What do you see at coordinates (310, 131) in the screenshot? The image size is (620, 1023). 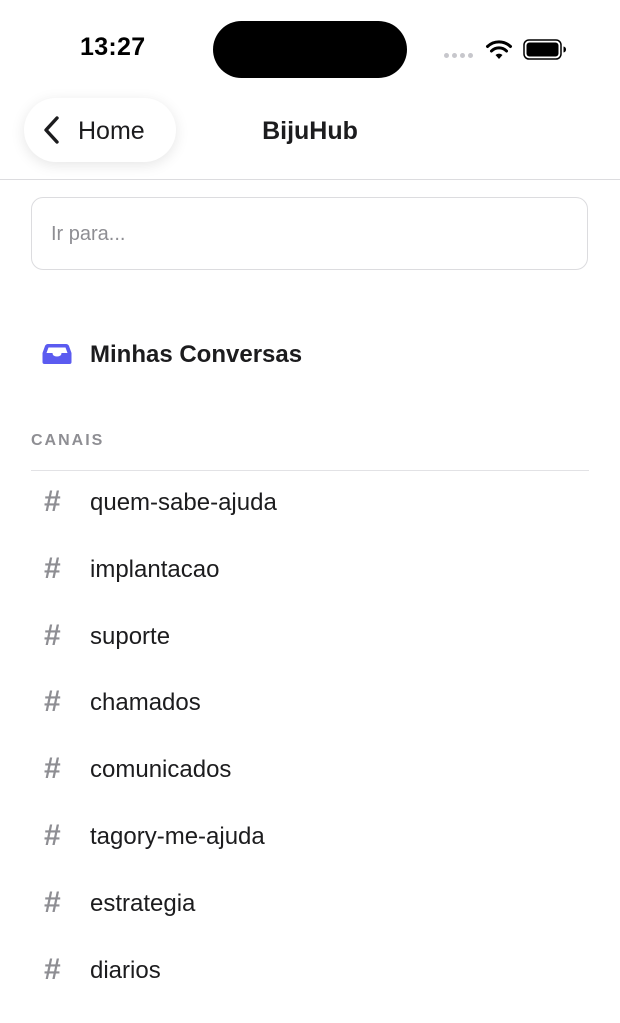 I see `page-title: BijuHub` at bounding box center [310, 131].